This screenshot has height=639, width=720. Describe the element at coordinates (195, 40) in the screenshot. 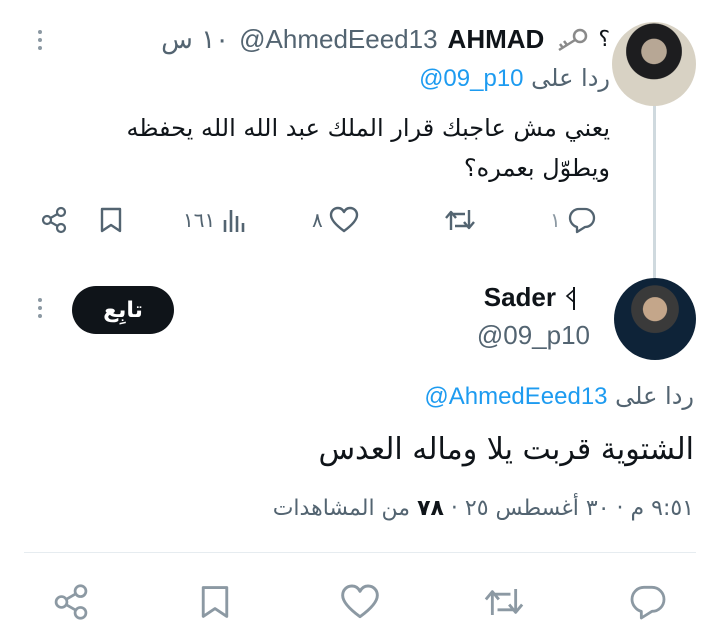

I see `tweet-time: ١٠ س` at that location.